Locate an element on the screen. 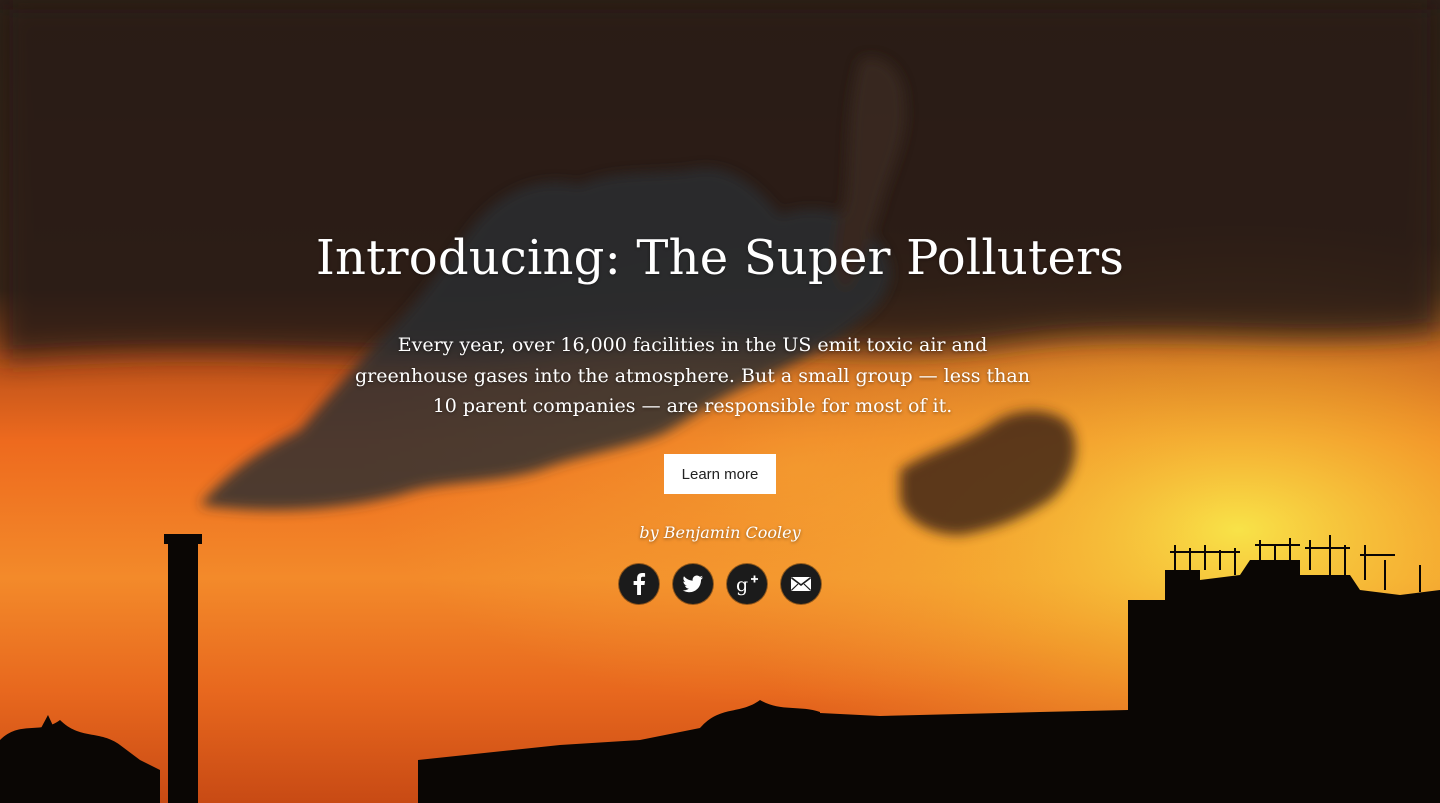  learn-more-button: Learn more is located at coordinates (720, 474).